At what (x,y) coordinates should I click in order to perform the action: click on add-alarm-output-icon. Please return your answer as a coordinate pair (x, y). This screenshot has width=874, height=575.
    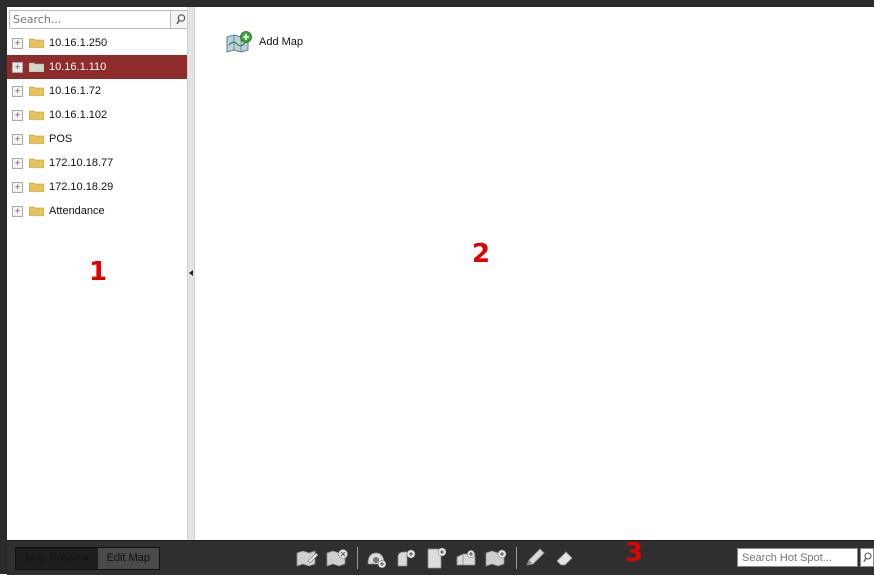
    Looking at the image, I should click on (466, 558).